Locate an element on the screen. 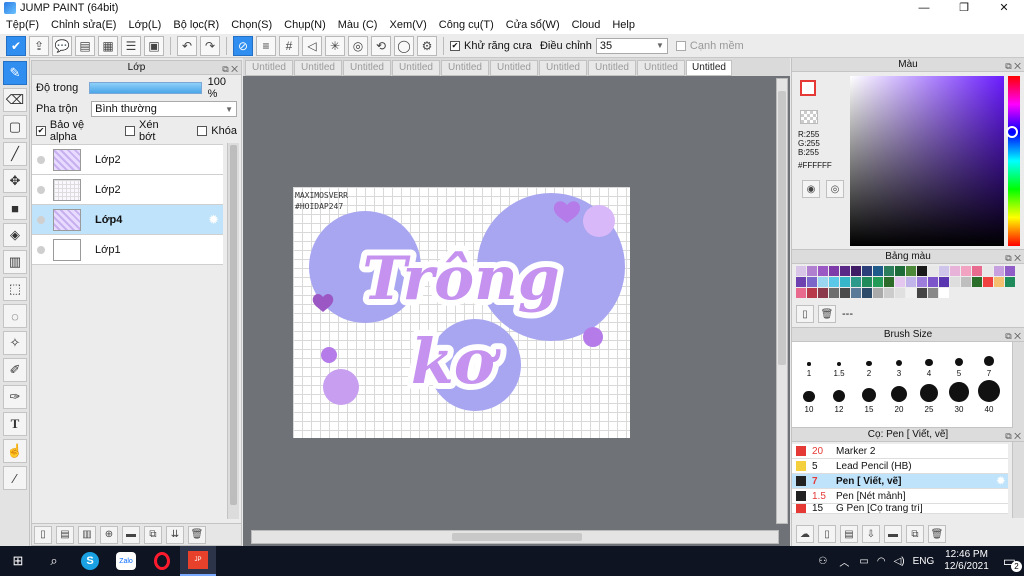  color-picker-icon: ◉ is located at coordinates (811, 189).